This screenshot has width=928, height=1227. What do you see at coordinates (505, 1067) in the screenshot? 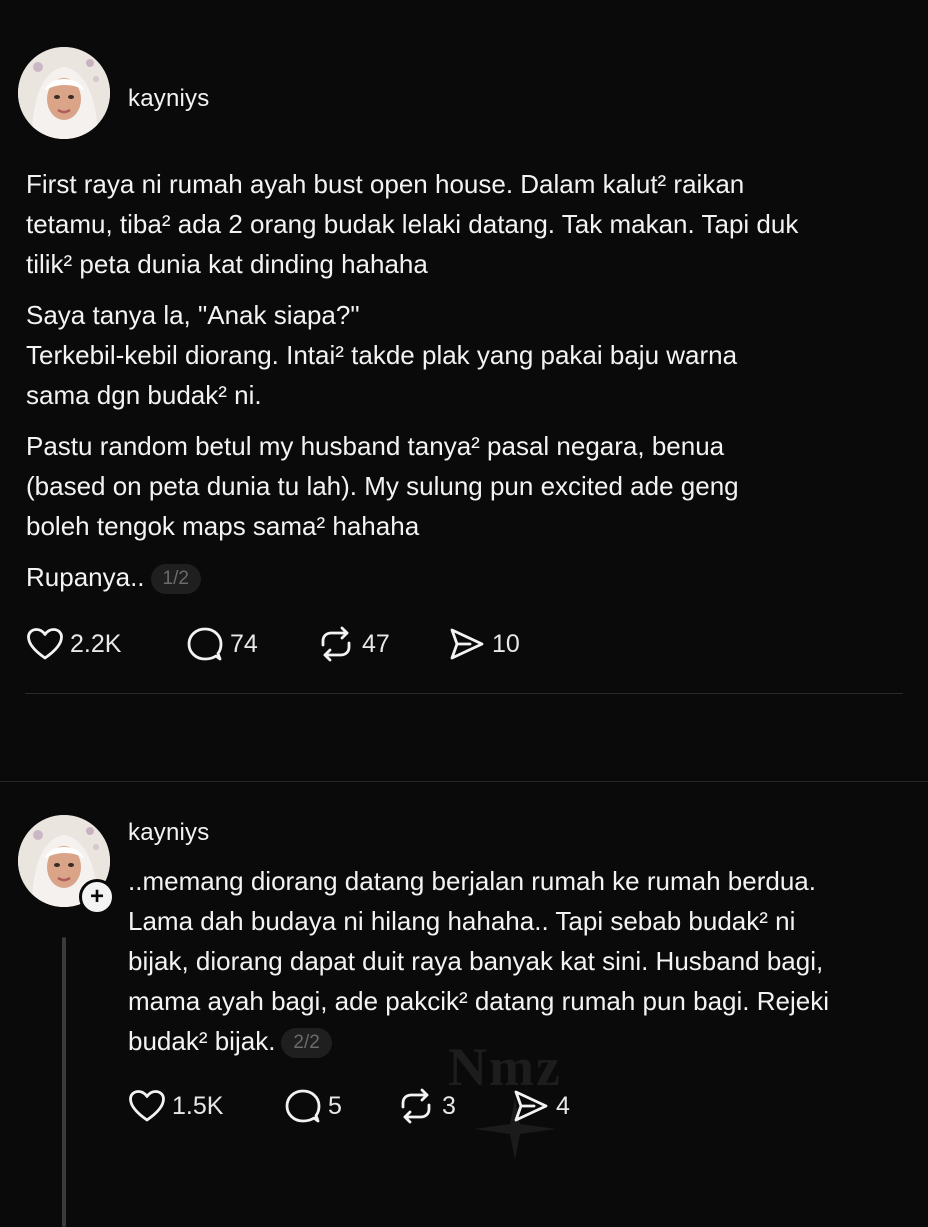
I see `watermark: Nmz` at bounding box center [505, 1067].